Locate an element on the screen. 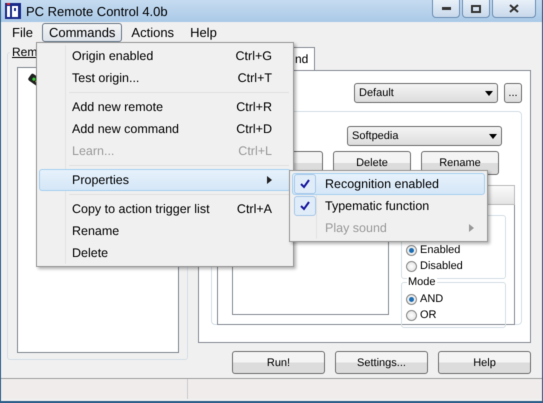  menu-item: Delete is located at coordinates (165, 253).